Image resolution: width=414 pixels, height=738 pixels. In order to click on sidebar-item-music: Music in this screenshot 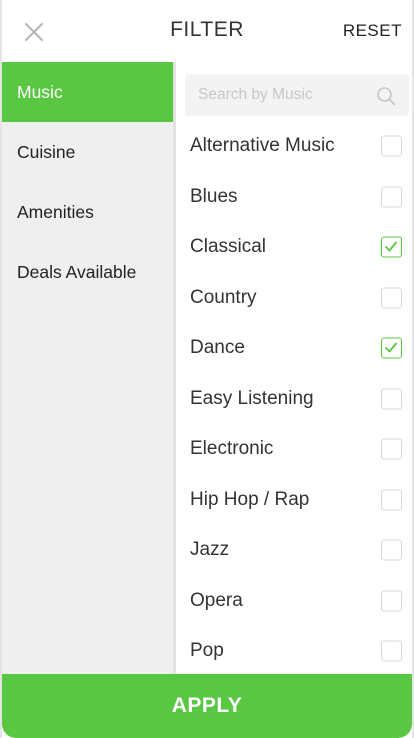, I will do `click(87, 92)`.